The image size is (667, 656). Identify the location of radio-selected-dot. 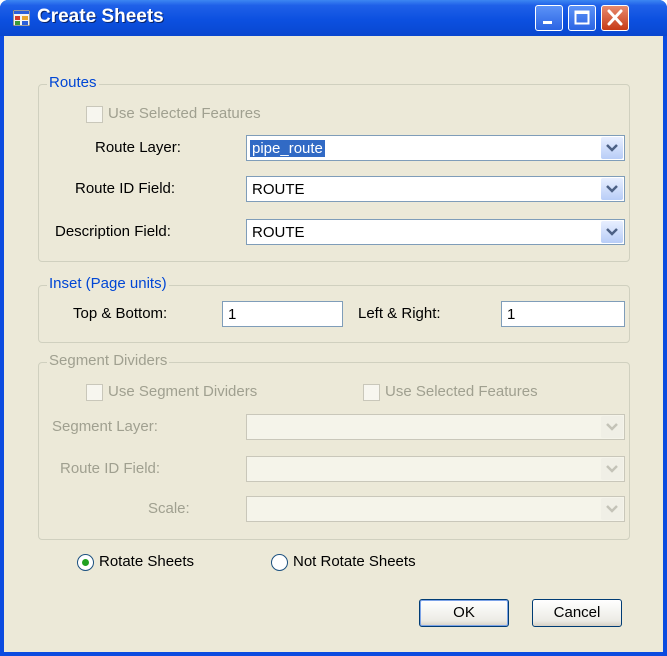
(85, 562).